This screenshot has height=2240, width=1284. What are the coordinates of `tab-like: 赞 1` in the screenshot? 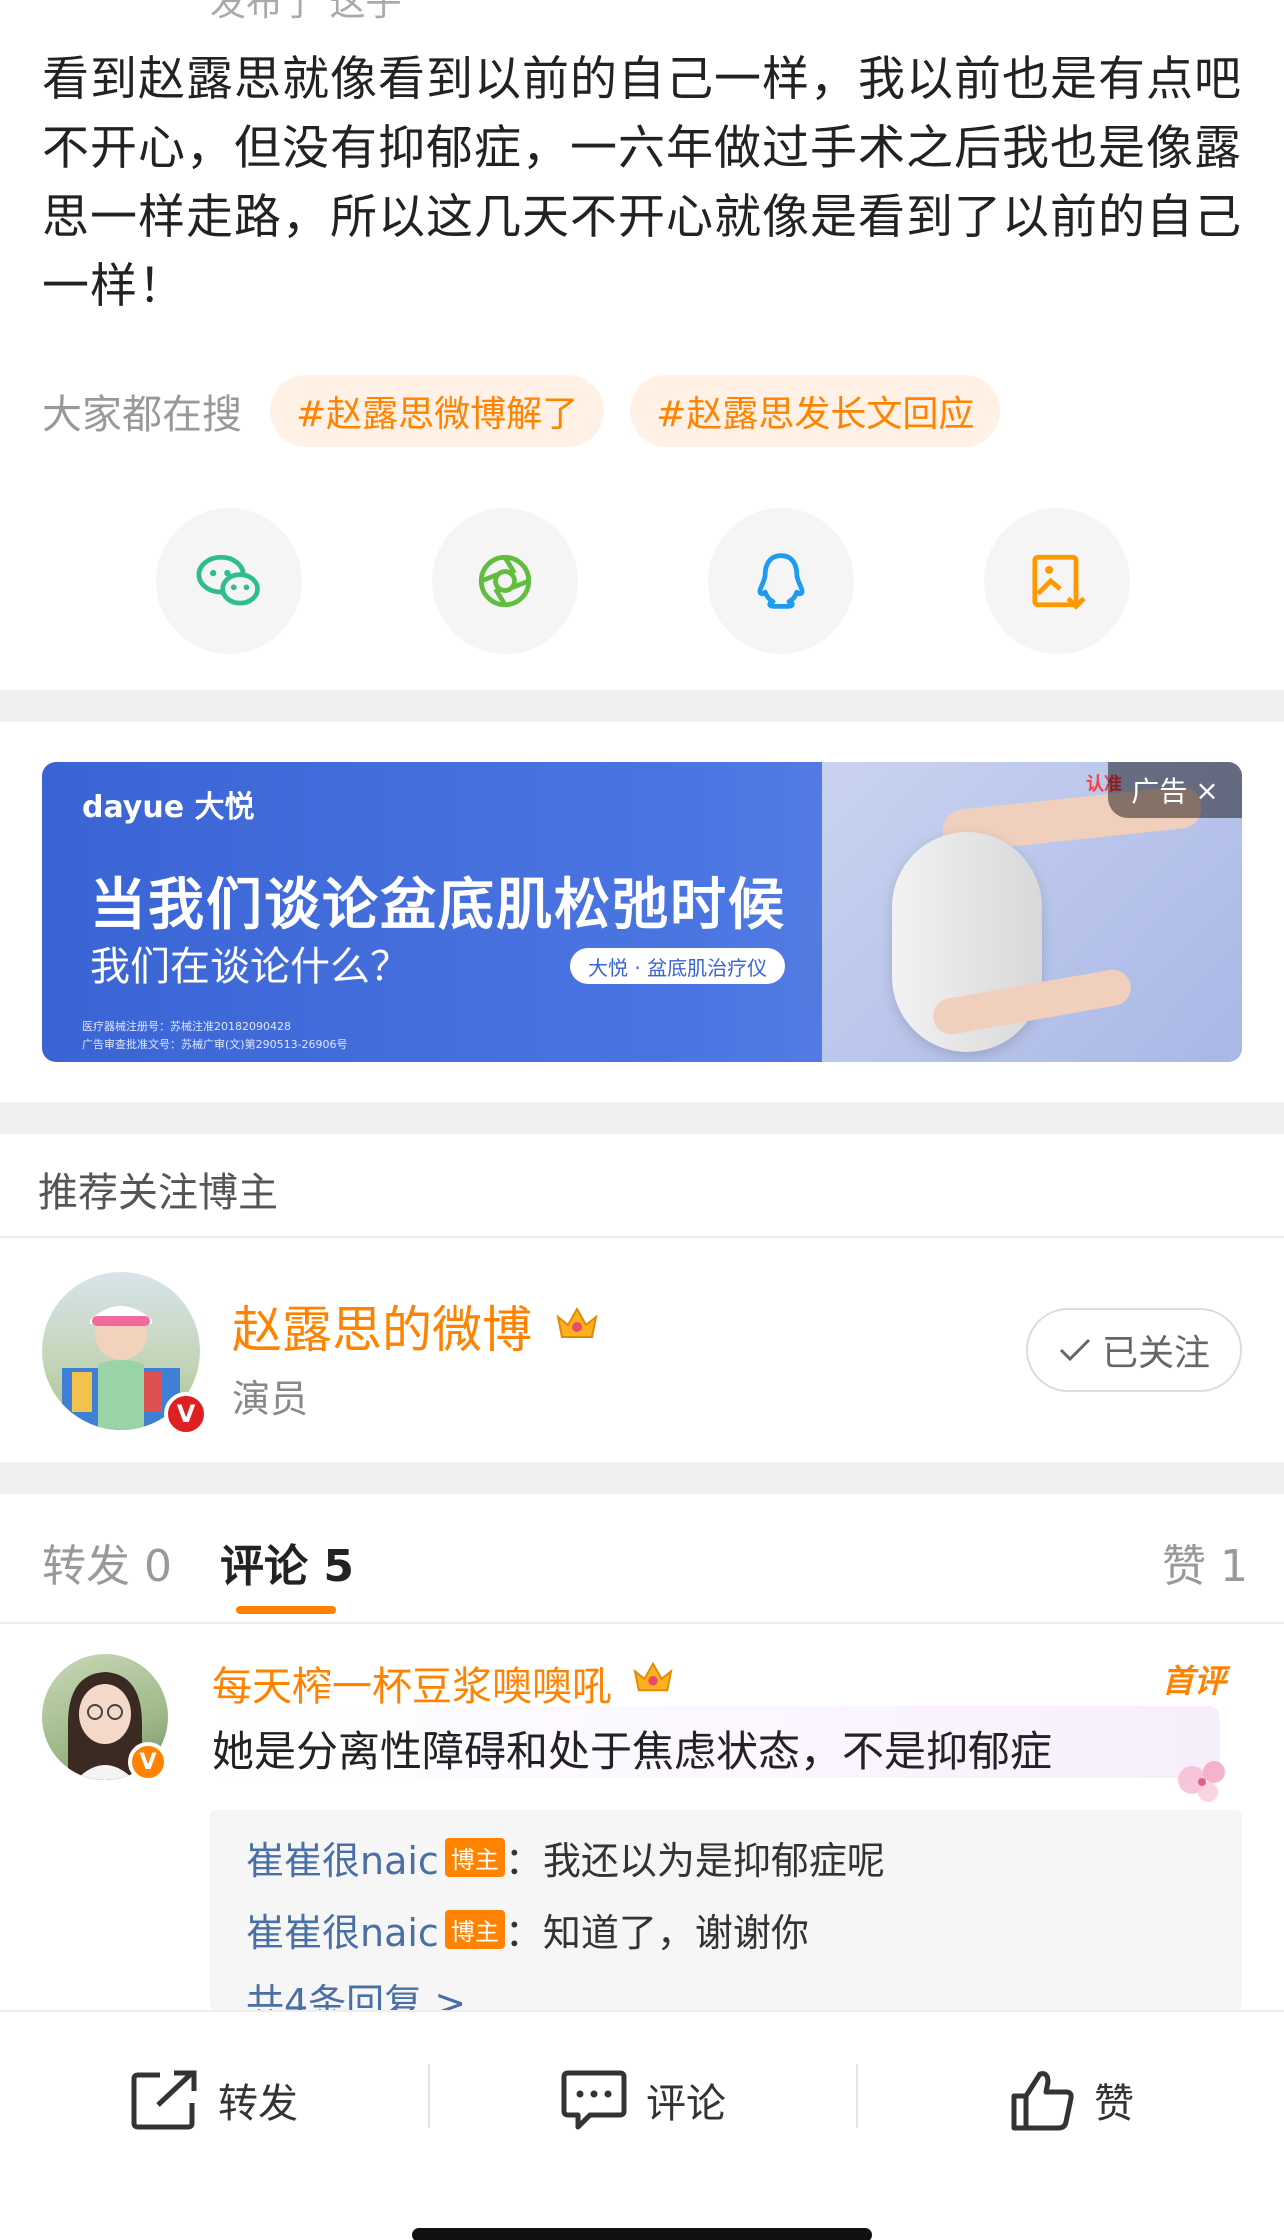 It's located at (1205, 1562).